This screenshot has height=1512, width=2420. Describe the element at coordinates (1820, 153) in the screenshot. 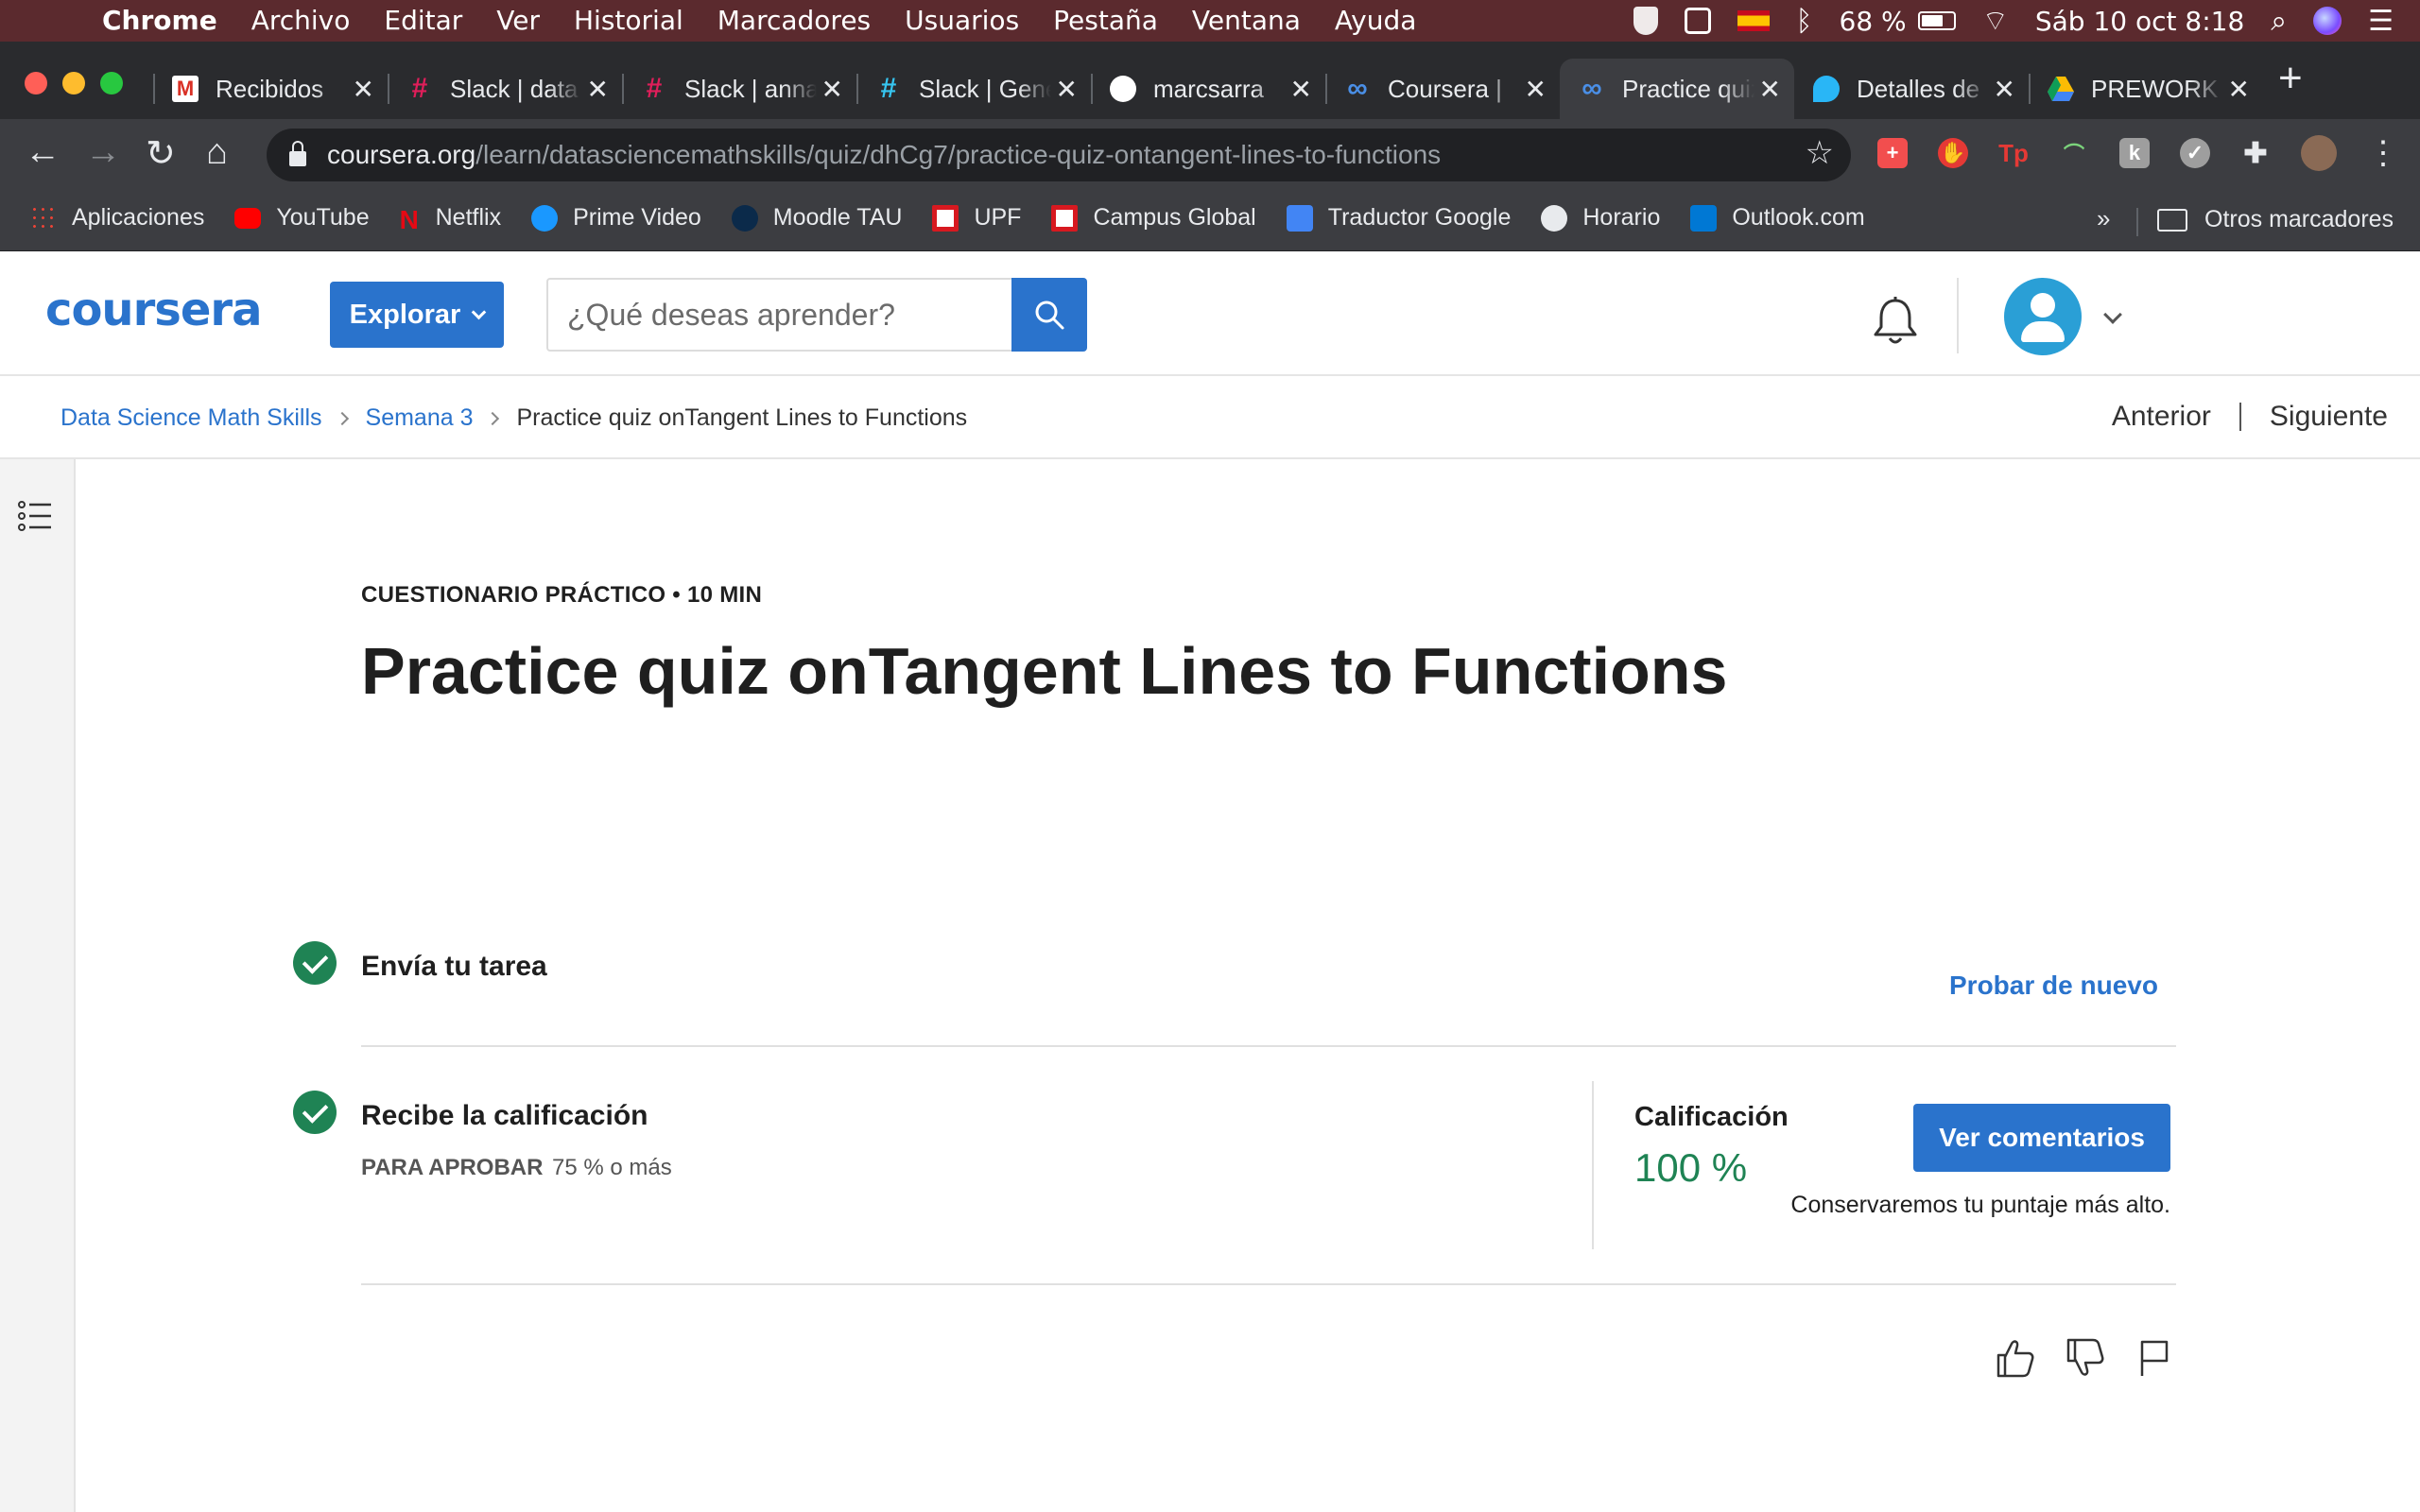

I see `bookmark-star-icon: ☆` at that location.